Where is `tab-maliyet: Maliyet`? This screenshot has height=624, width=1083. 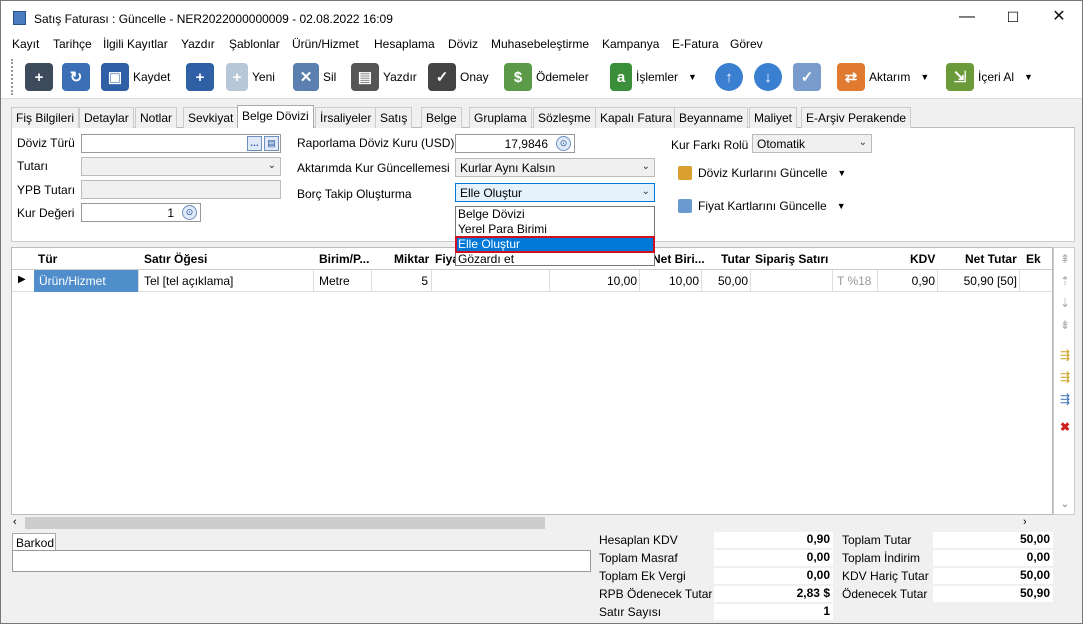
tab-maliyet: Maliyet is located at coordinates (773, 117).